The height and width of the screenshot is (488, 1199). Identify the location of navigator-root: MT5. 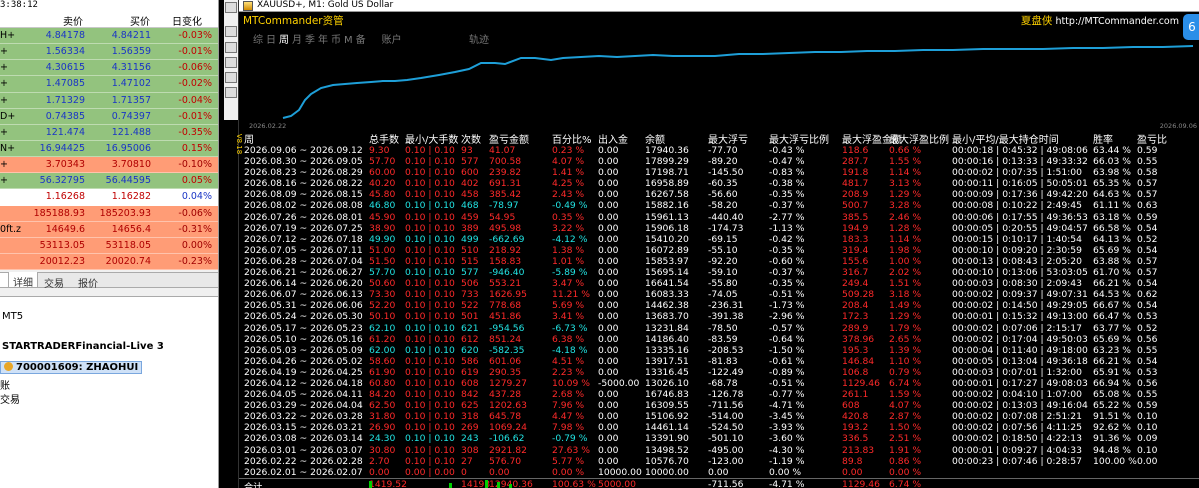
(12, 316).